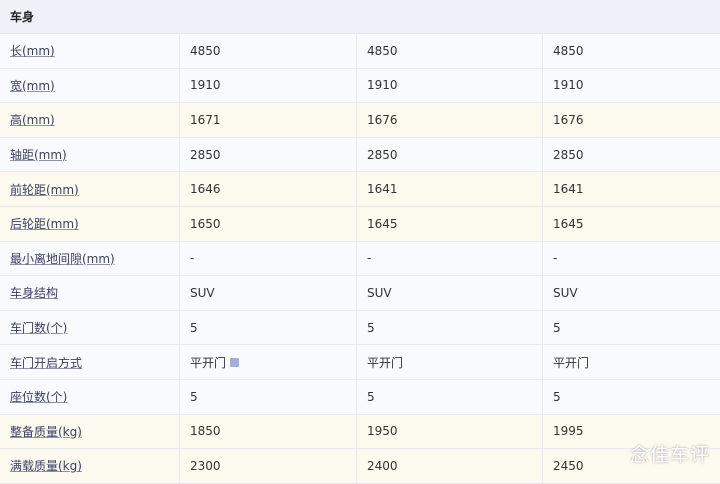  Describe the element at coordinates (32, 50) in the screenshot. I see `spec-label-link: 长(mm)` at that location.